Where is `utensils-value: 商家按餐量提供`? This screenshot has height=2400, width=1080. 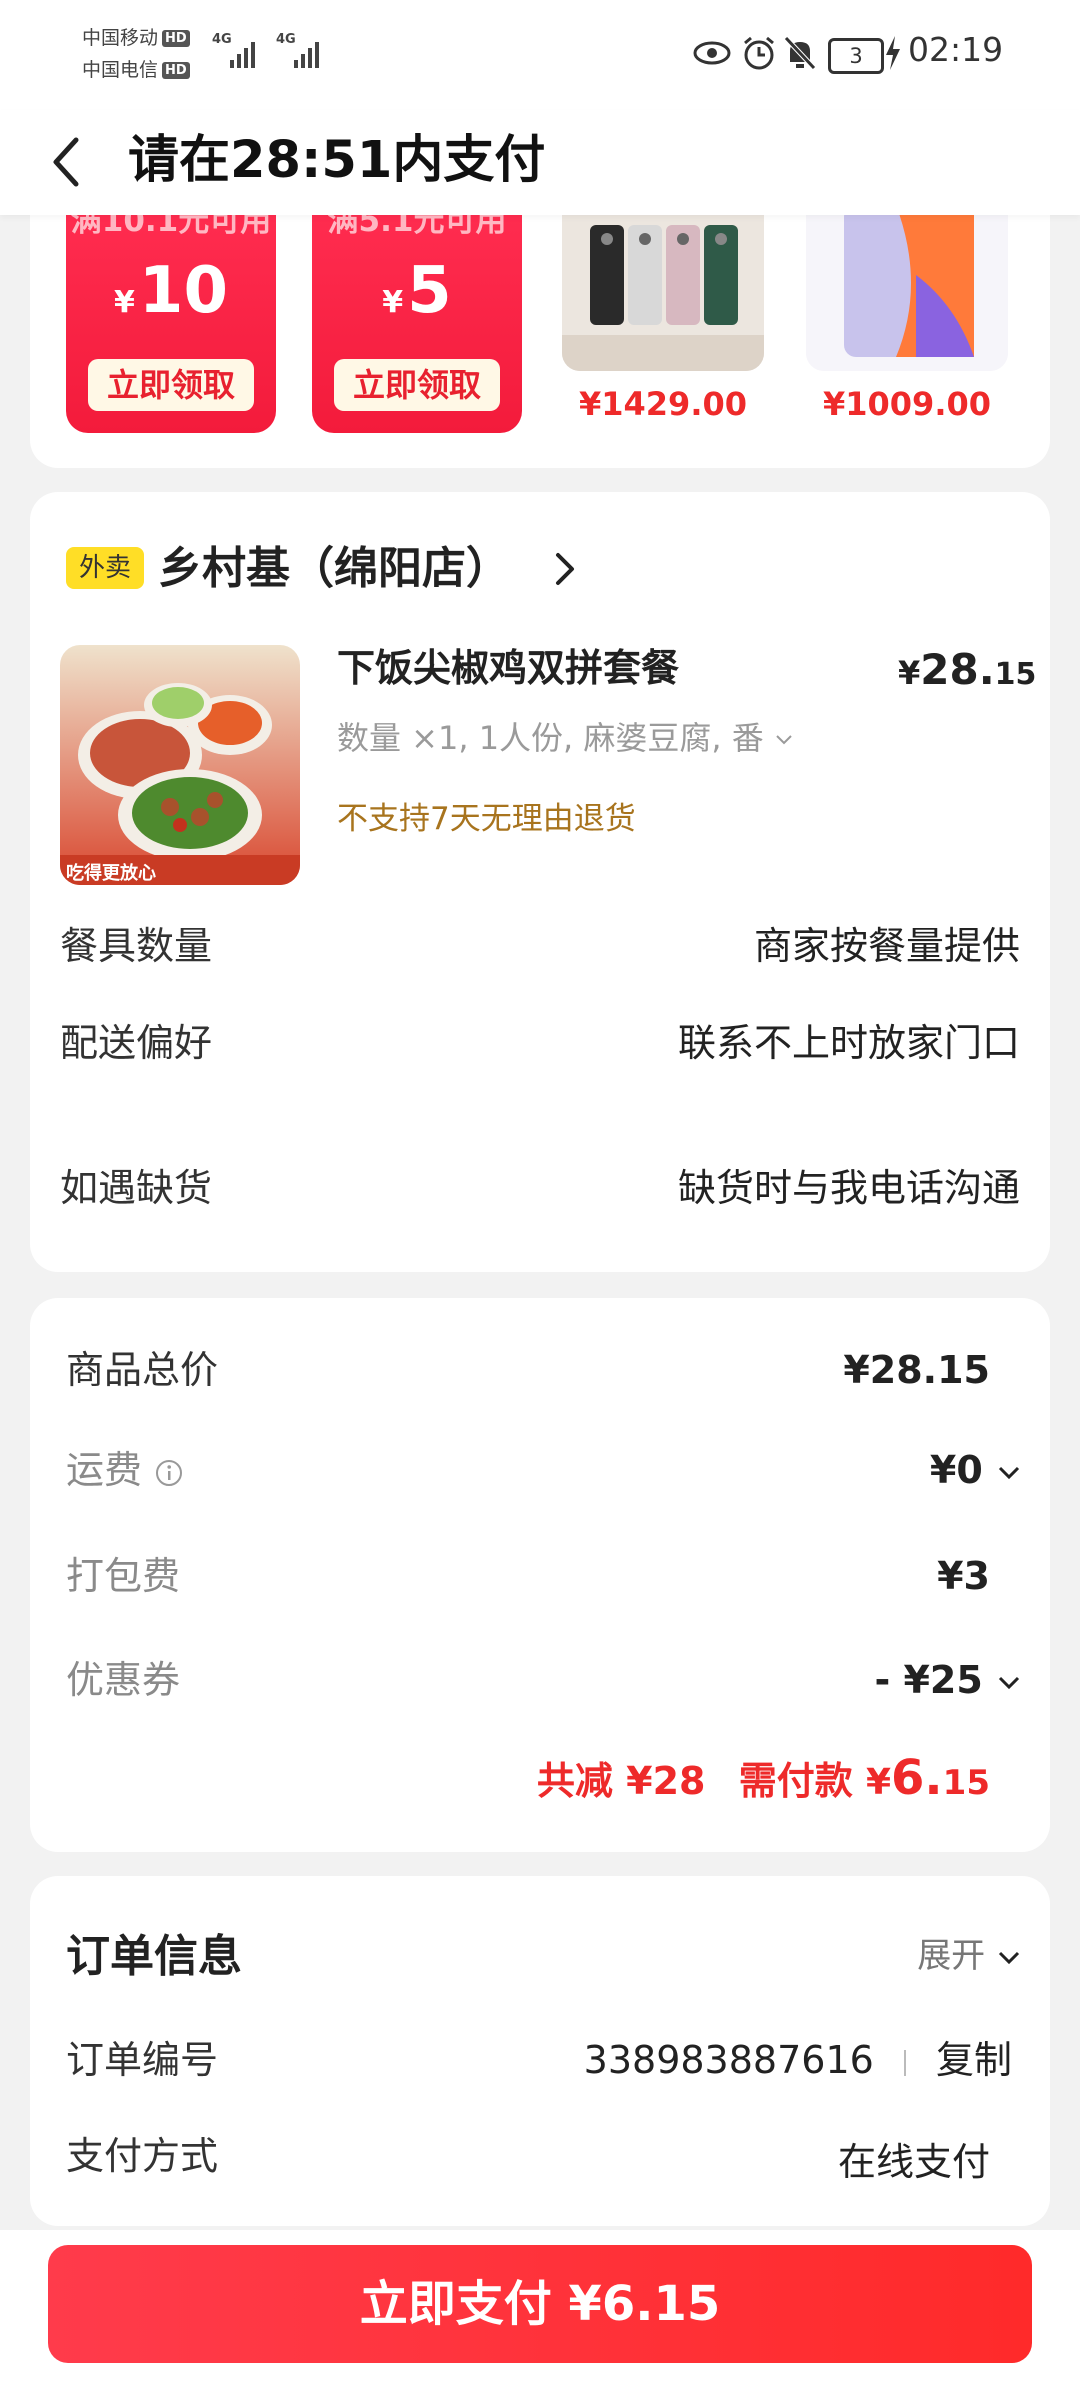
utensils-value: 商家按餐量提供 is located at coordinates (887, 946).